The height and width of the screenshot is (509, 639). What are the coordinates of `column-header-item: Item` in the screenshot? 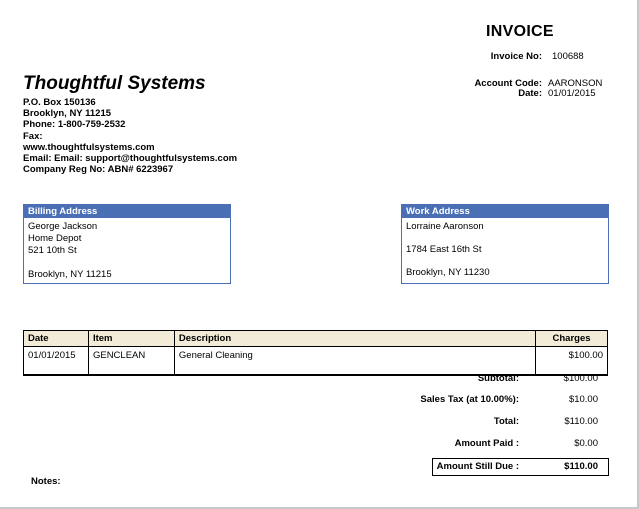 It's located at (131, 338).